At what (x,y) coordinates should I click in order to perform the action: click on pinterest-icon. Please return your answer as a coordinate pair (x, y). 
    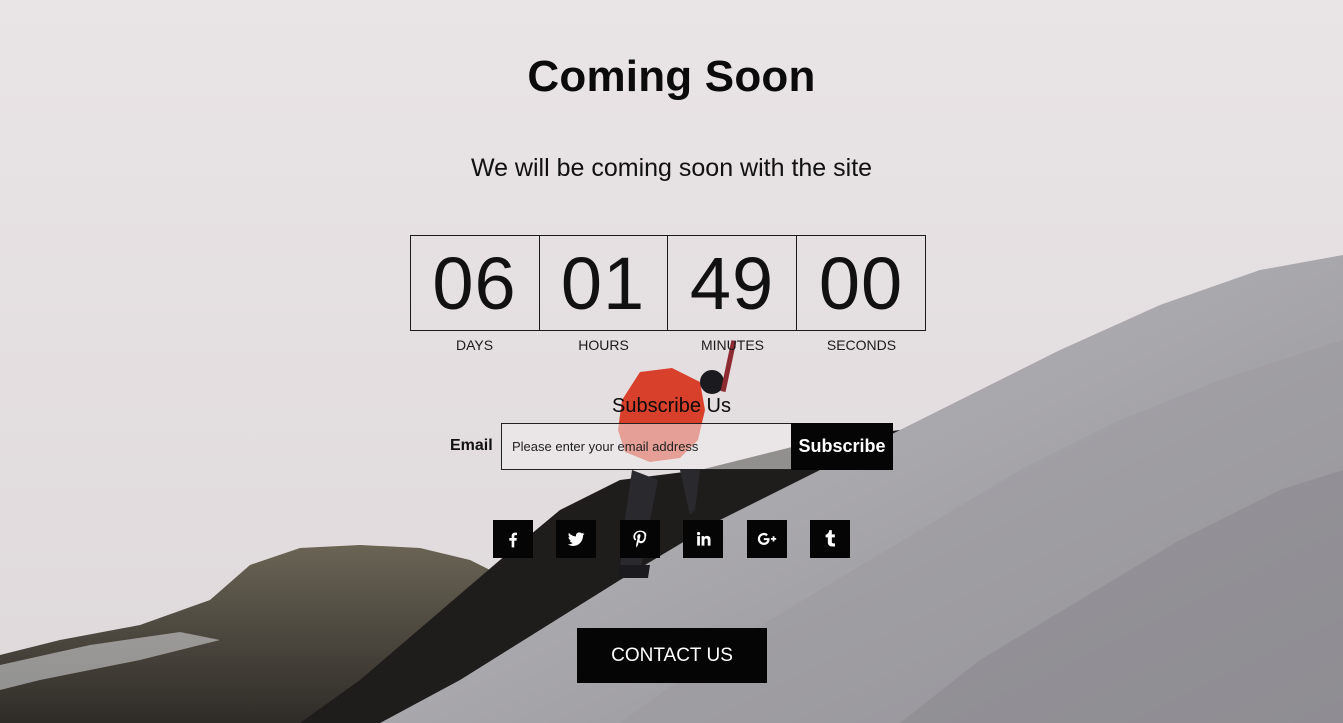
    Looking at the image, I should click on (640, 539).